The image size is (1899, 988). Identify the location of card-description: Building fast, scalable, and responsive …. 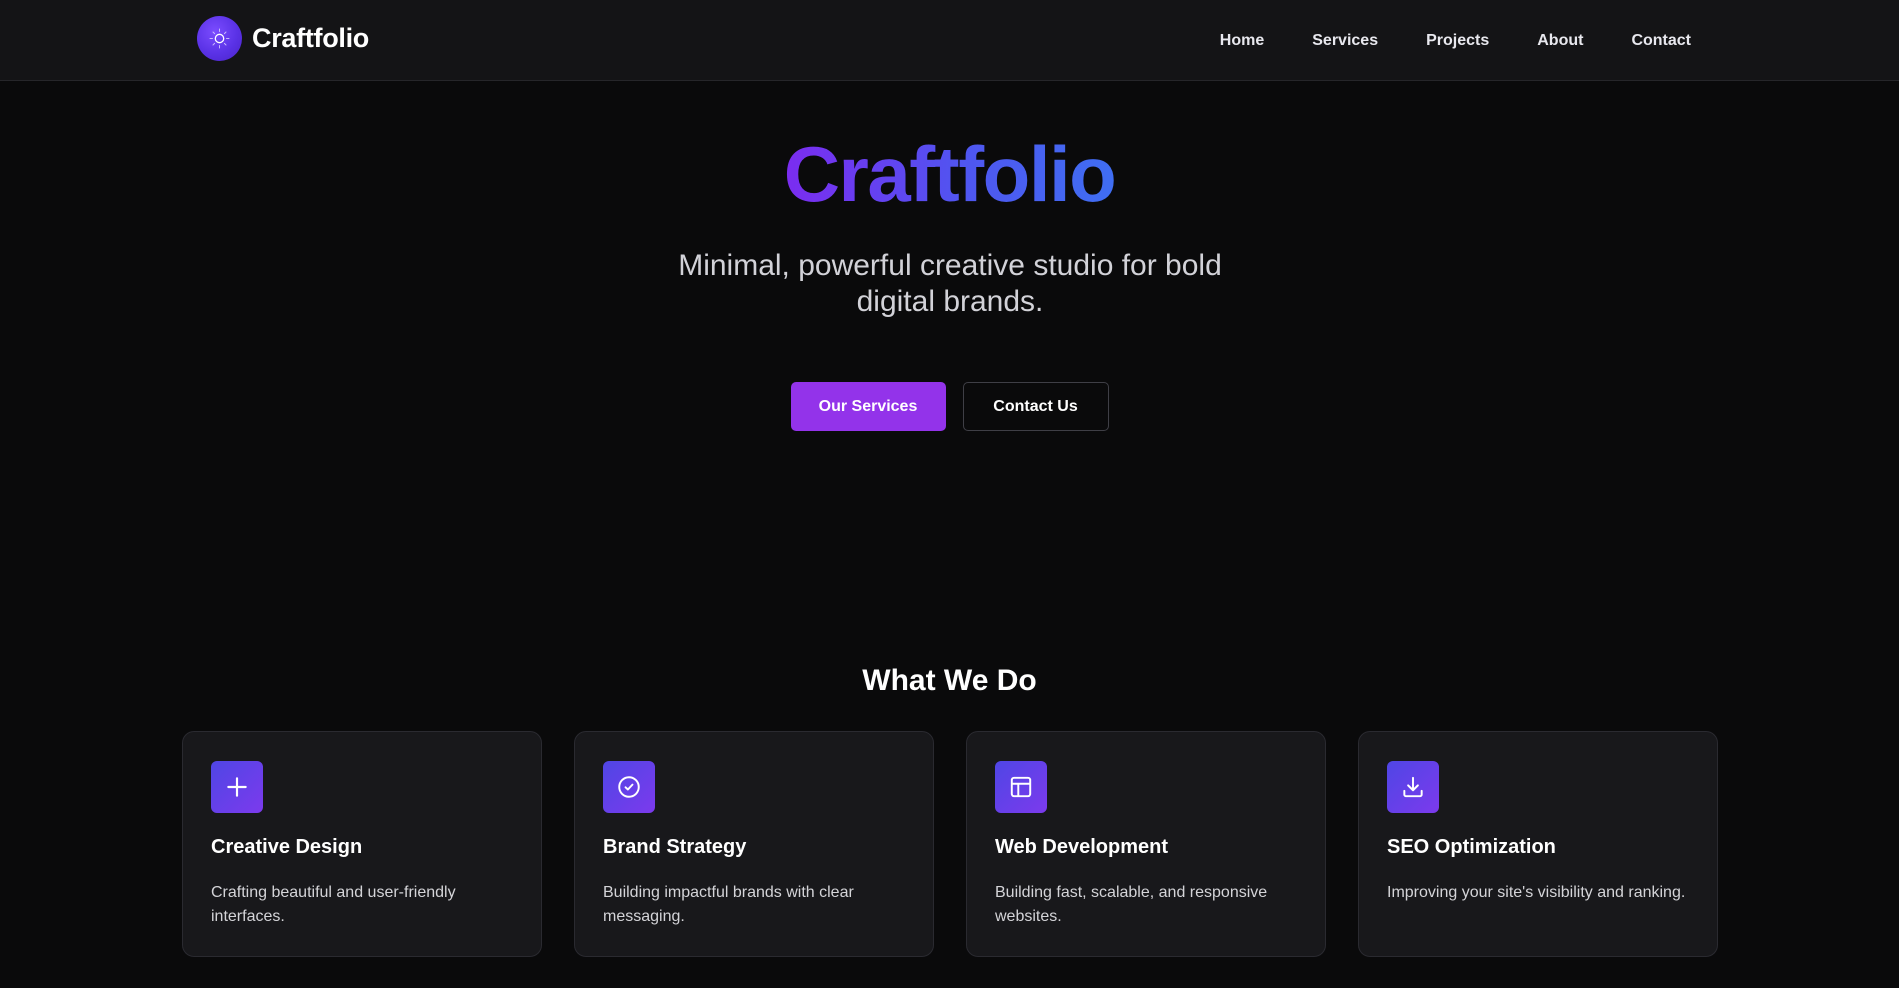
(1131, 904).